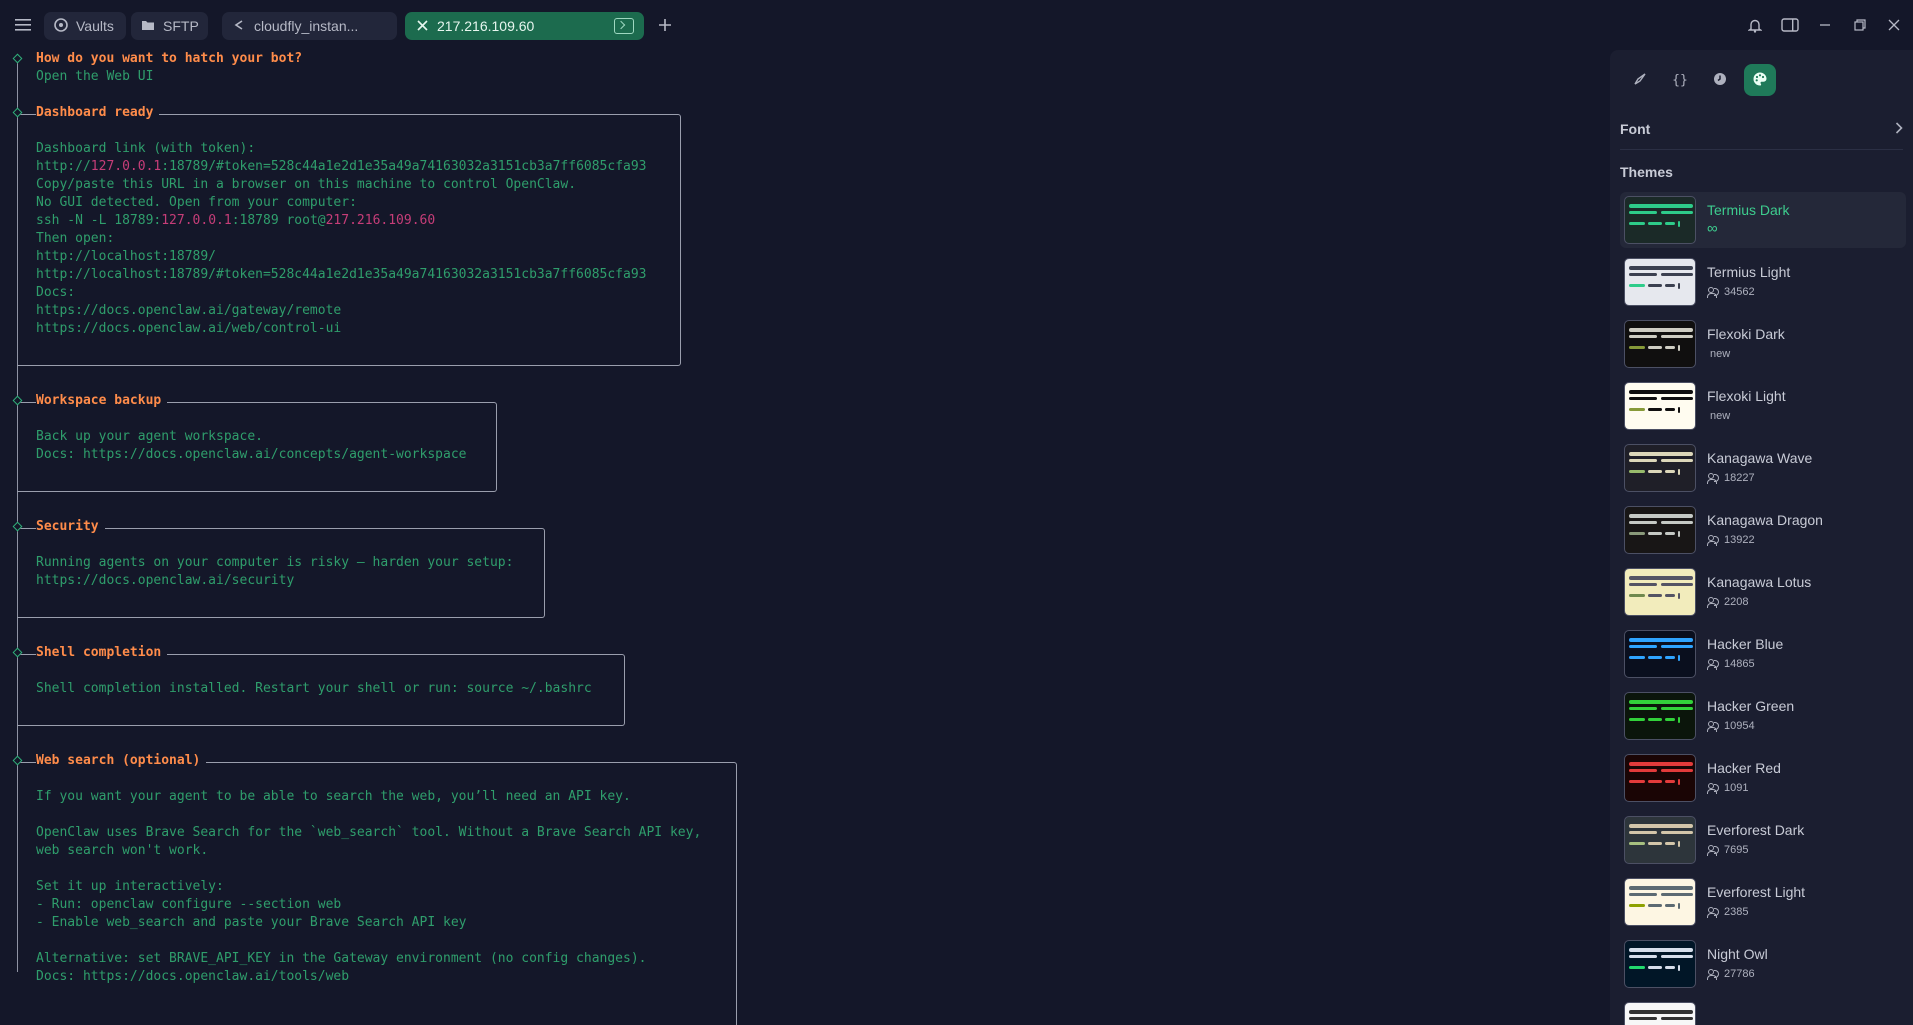  I want to click on clock-icon, so click(1720, 80).